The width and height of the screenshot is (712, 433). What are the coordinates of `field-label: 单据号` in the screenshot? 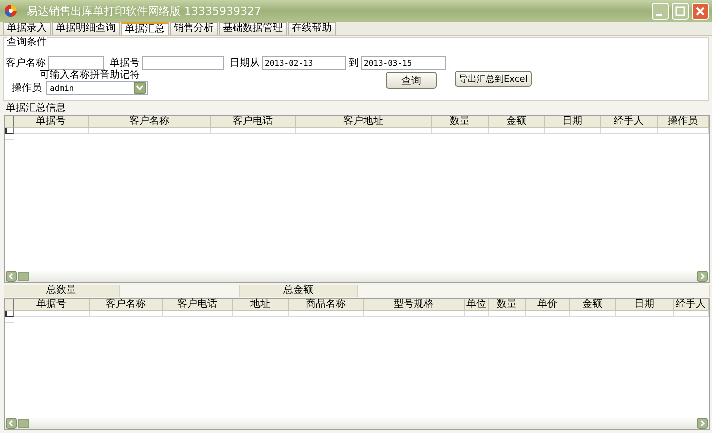 It's located at (125, 63).